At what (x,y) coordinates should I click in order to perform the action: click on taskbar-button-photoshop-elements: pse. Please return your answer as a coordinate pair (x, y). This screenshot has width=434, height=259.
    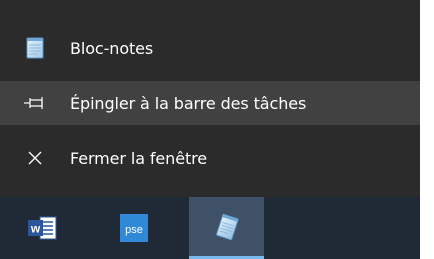
    Looking at the image, I should click on (134, 228).